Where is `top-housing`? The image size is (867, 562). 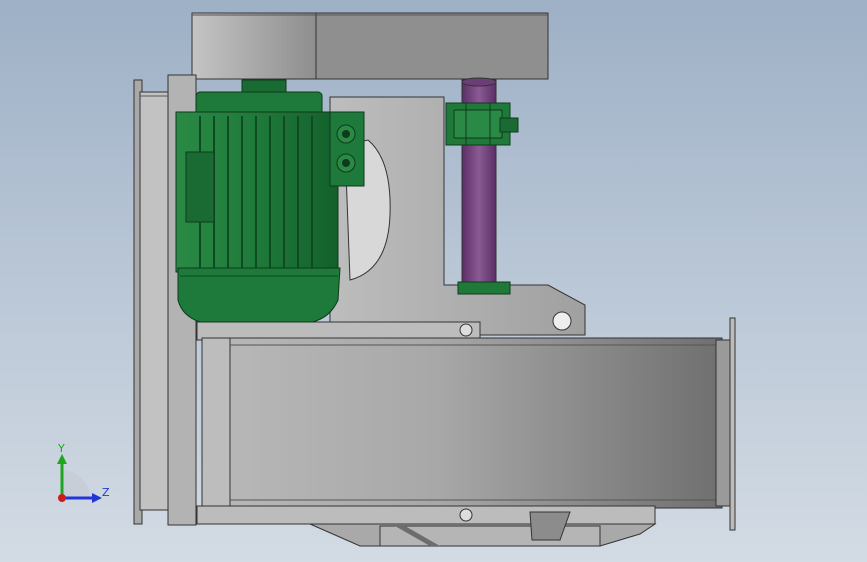
top-housing is located at coordinates (370, 46).